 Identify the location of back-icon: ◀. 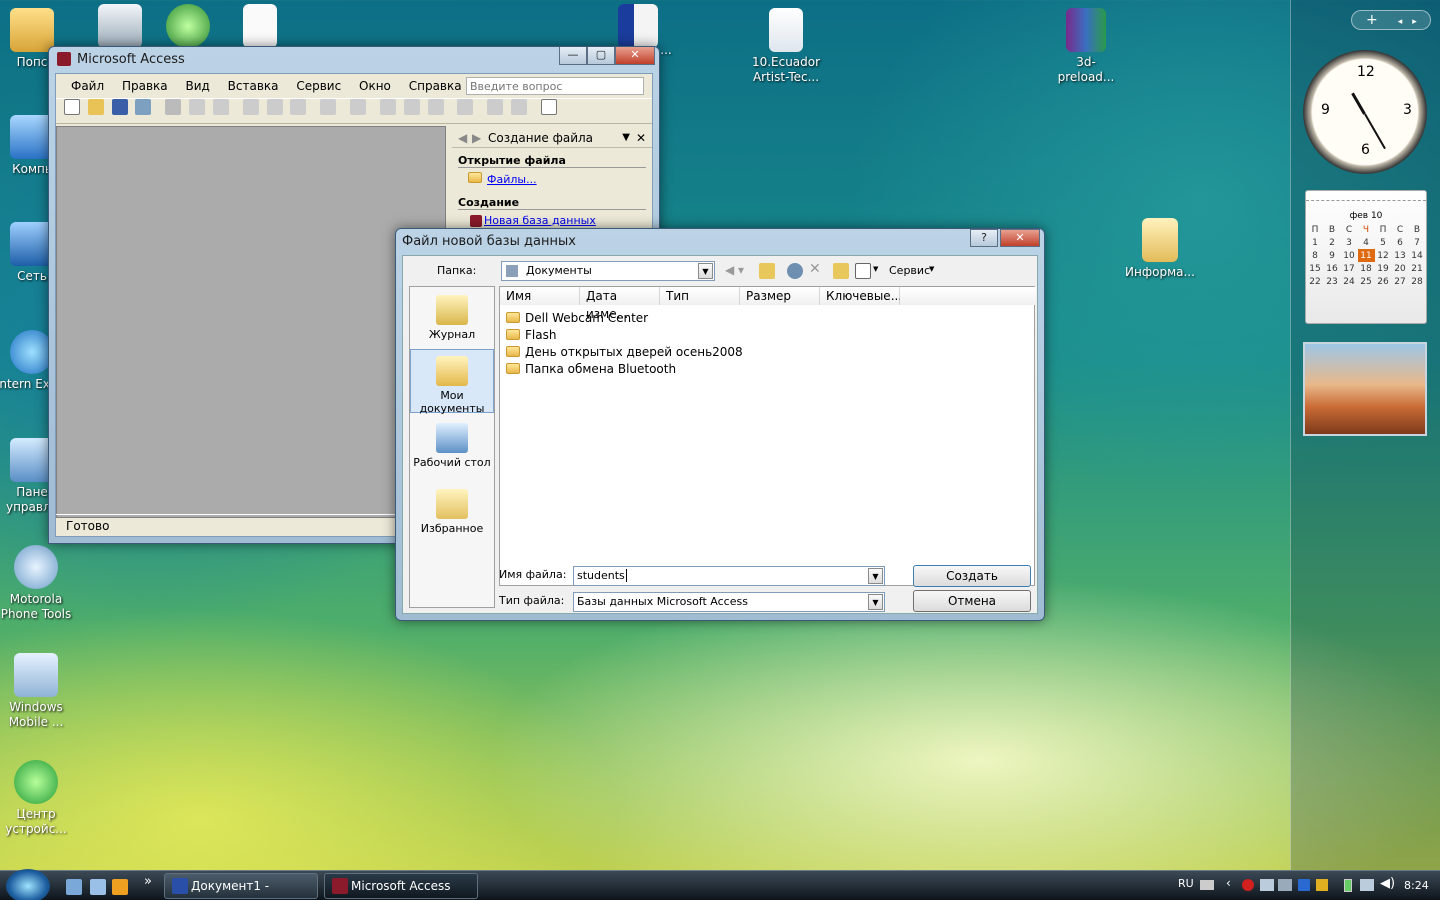
(462, 138).